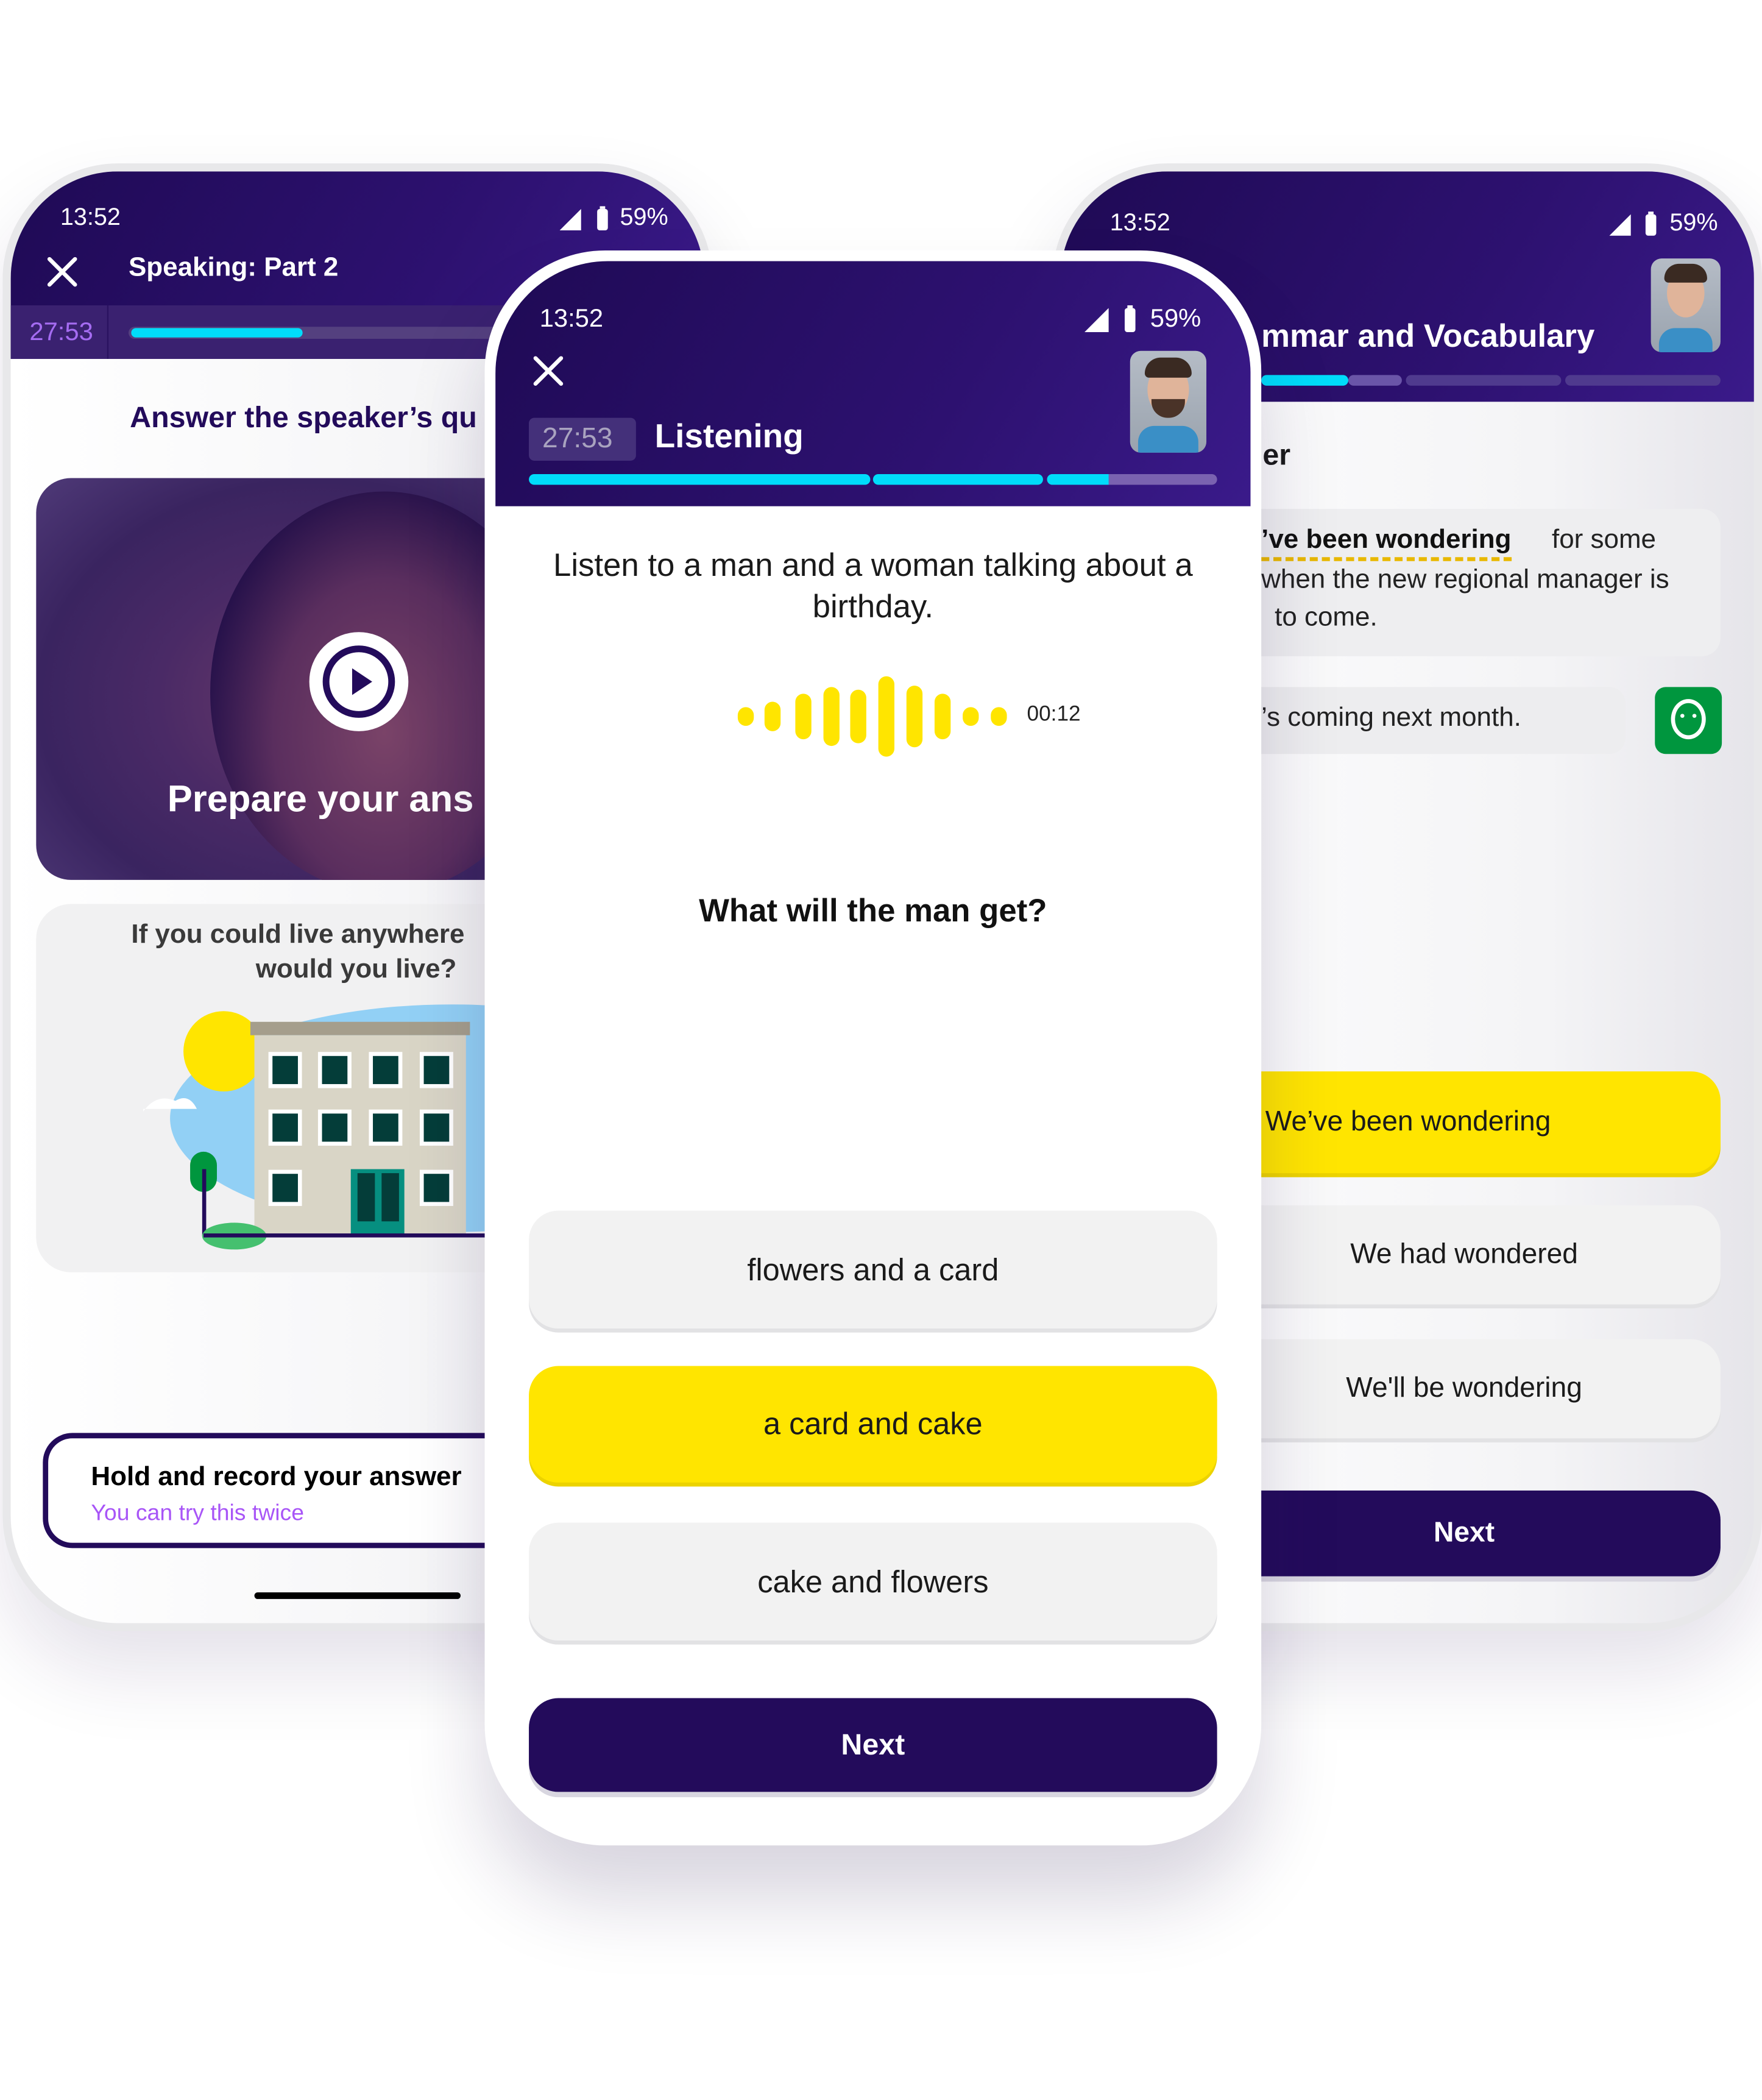 The height and width of the screenshot is (2100, 1762). I want to click on option-label: We had wondered, so click(1464, 1254).